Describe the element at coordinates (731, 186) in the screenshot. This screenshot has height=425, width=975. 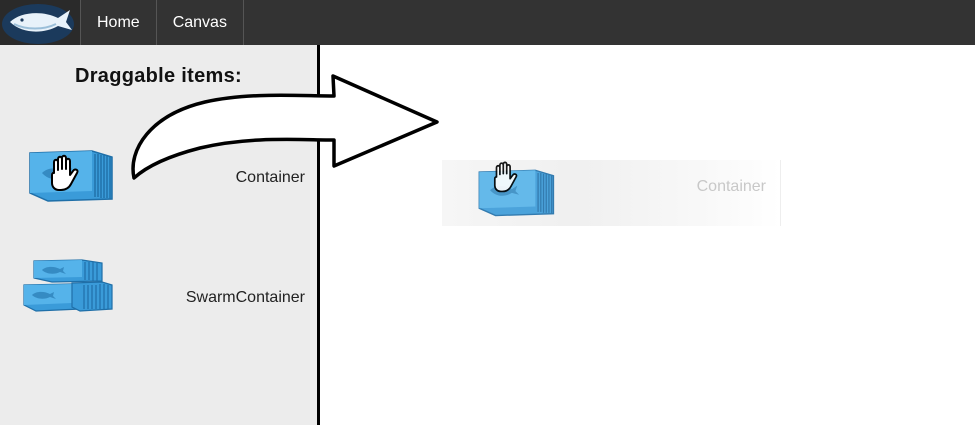
I see `drag-preview-label: Container` at that location.